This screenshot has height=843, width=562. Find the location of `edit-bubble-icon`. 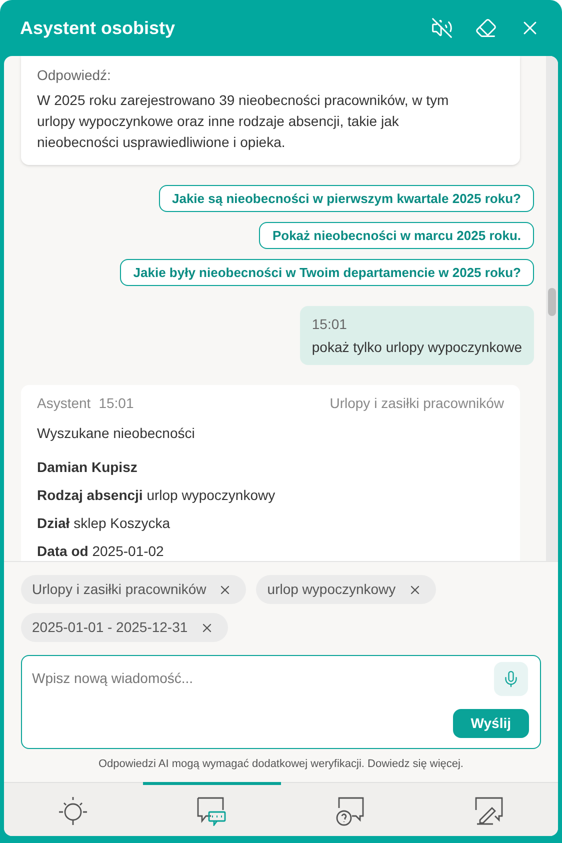

edit-bubble-icon is located at coordinates (489, 811).